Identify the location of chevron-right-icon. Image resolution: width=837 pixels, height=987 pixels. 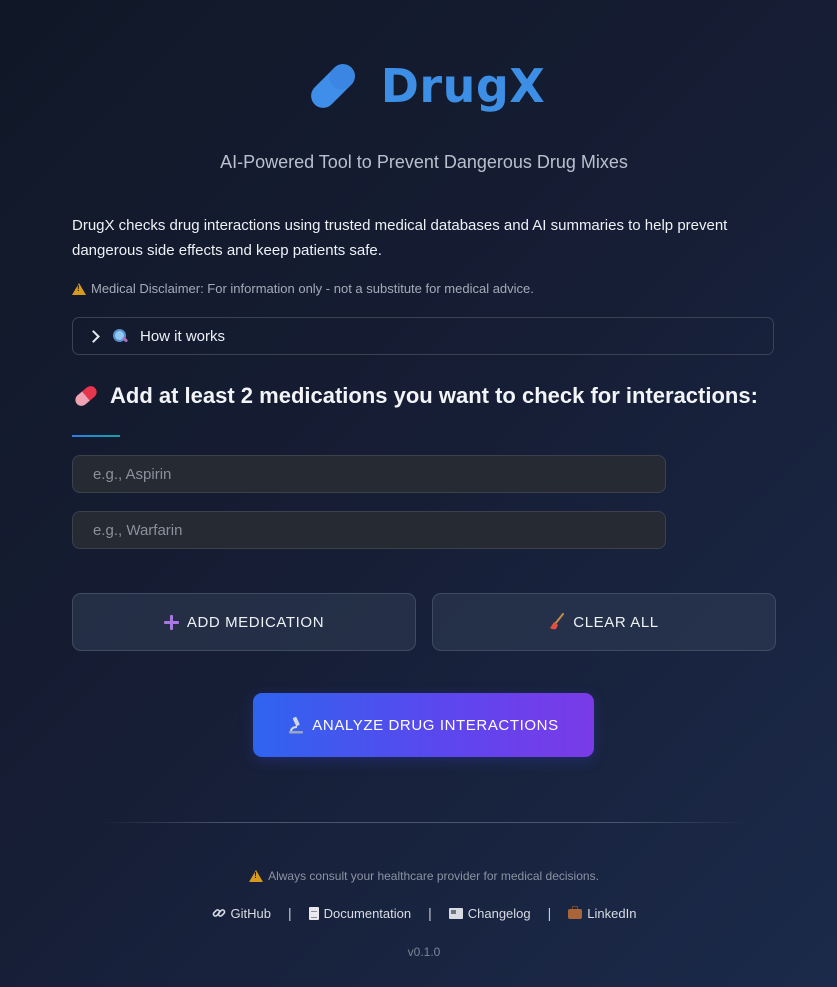
(93, 336).